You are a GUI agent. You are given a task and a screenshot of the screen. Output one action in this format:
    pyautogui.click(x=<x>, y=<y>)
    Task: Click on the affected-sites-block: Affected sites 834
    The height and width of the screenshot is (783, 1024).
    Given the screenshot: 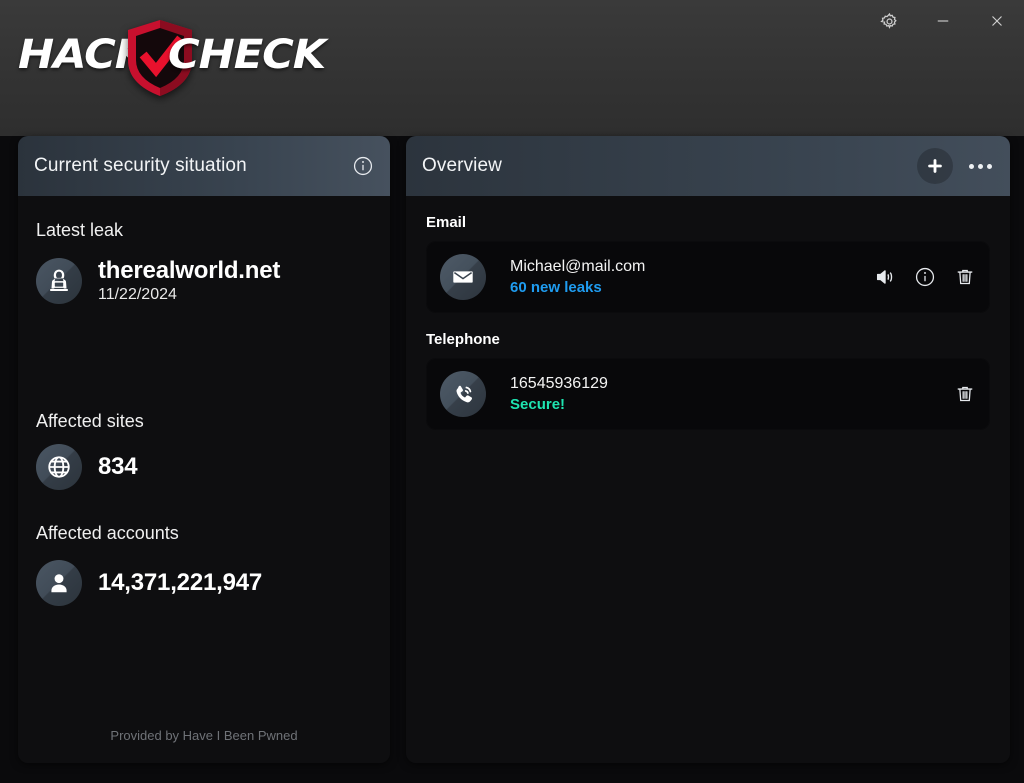 What is the action you would take?
    pyautogui.click(x=204, y=450)
    